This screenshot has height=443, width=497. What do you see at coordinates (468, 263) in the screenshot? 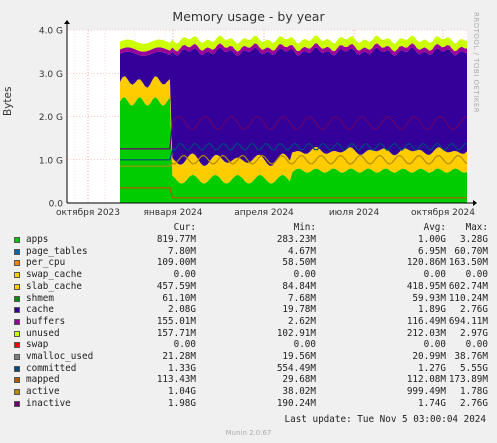
I see `legend-max-value: 163.50M` at bounding box center [468, 263].